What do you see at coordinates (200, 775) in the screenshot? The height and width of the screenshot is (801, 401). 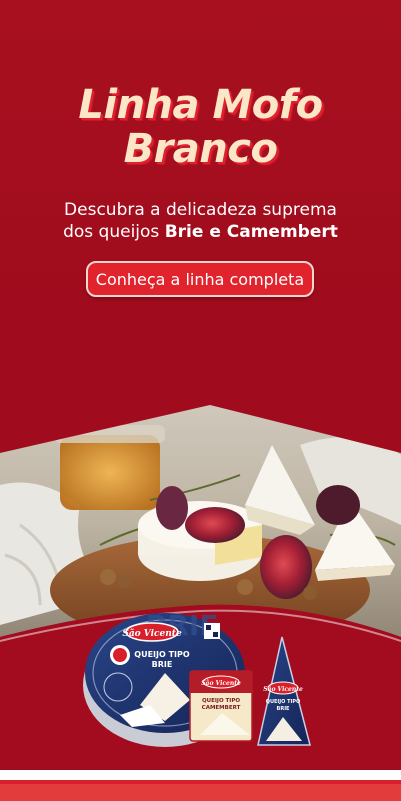 I see `bottom-stripe-white` at bounding box center [200, 775].